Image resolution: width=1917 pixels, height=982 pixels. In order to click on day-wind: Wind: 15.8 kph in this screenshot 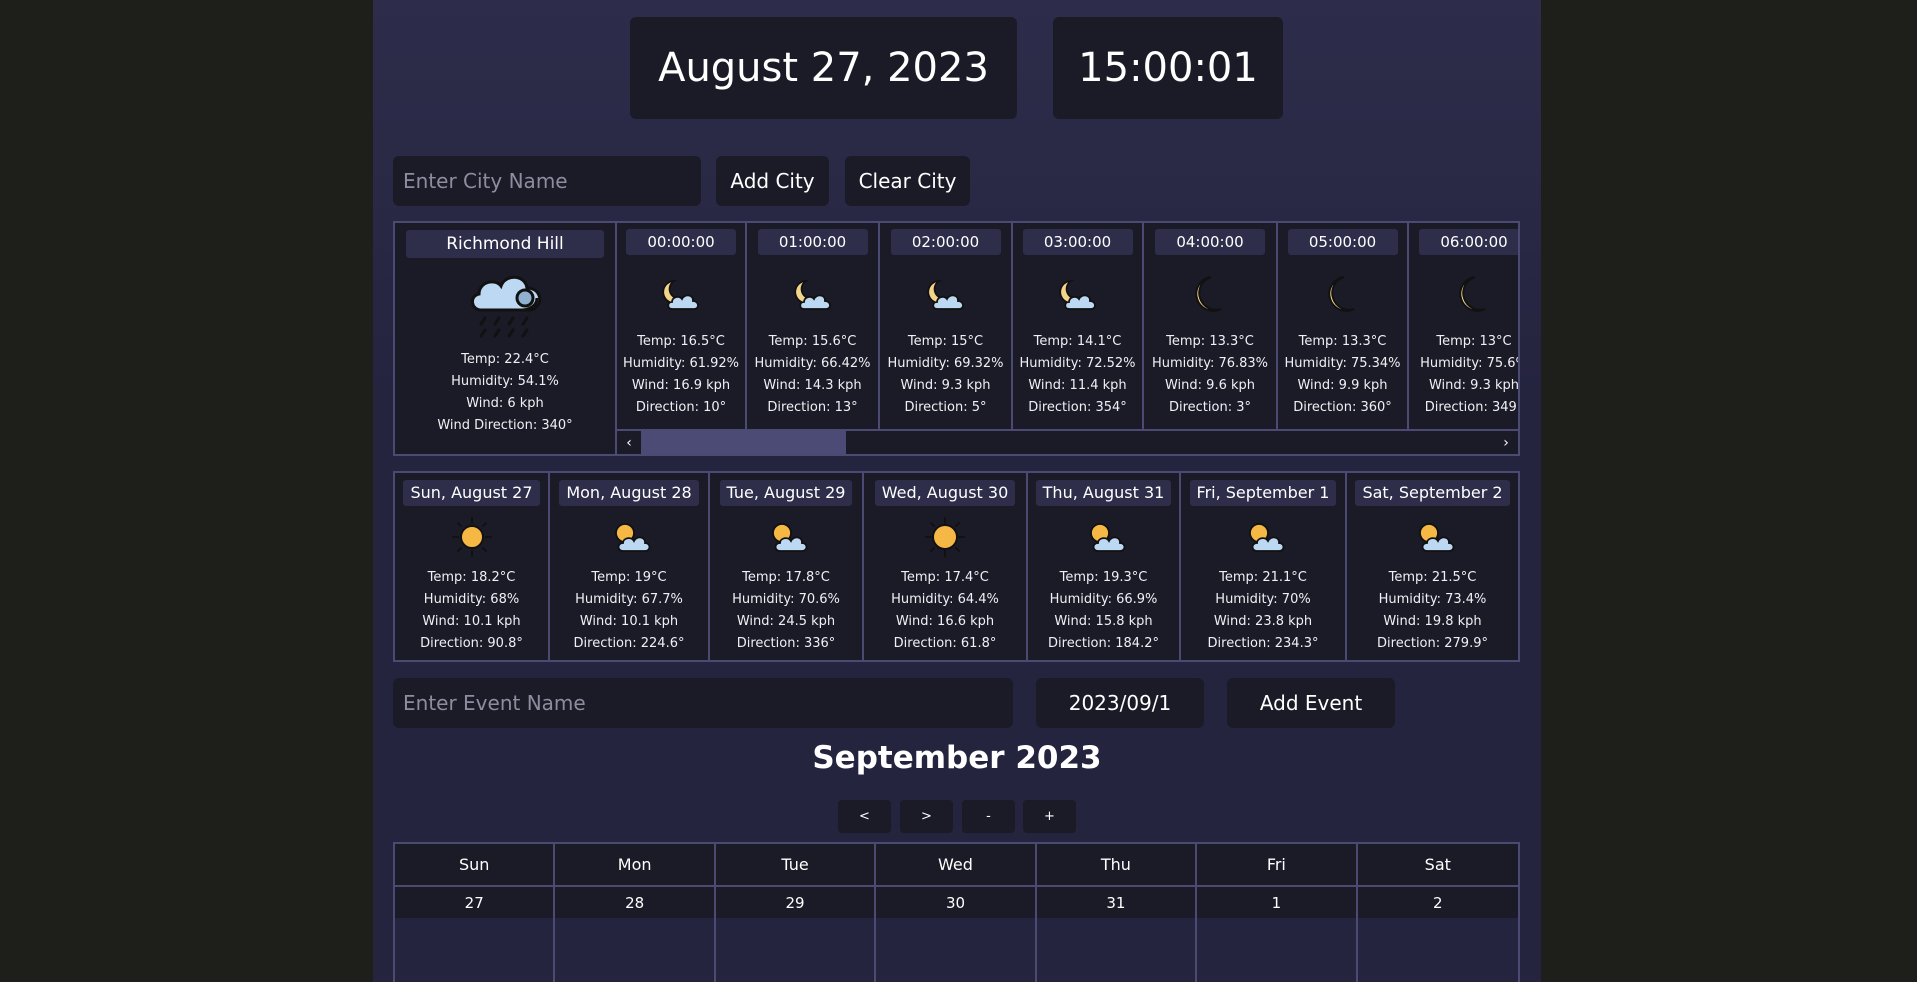, I will do `click(1103, 621)`.